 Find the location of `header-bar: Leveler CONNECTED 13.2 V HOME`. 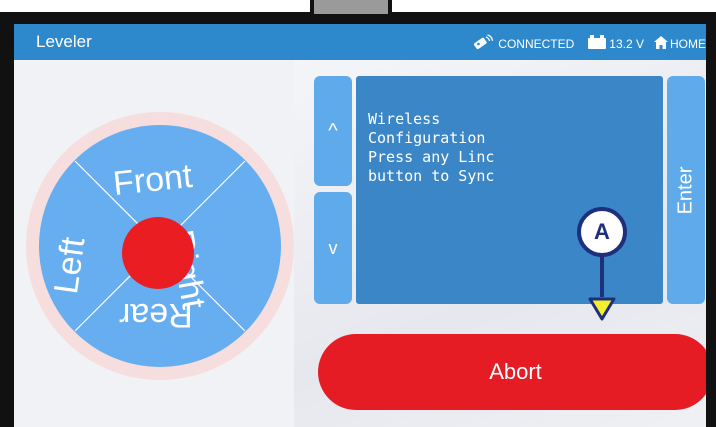

header-bar: Leveler CONNECTED 13.2 V HOME is located at coordinates (360, 42).